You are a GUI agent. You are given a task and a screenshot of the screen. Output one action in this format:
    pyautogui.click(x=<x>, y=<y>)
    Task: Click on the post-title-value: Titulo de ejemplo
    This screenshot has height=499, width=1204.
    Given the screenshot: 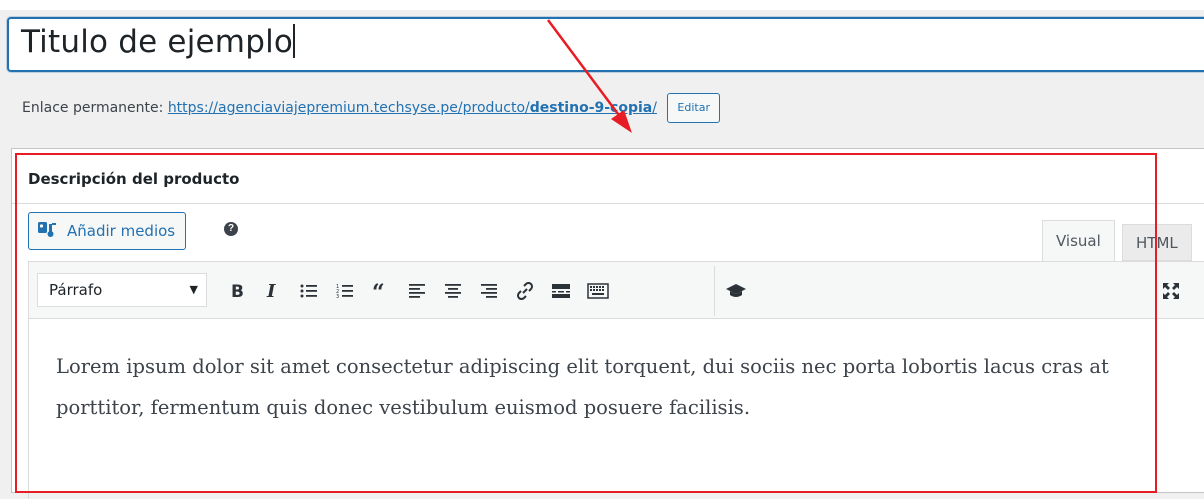 What is the action you would take?
    pyautogui.click(x=157, y=42)
    